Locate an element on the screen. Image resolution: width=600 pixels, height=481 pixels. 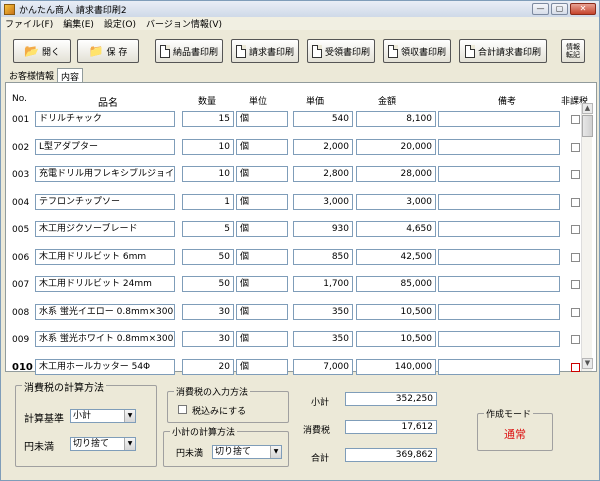
print-invoice-button: 請求書印刷 is located at coordinates (265, 51).